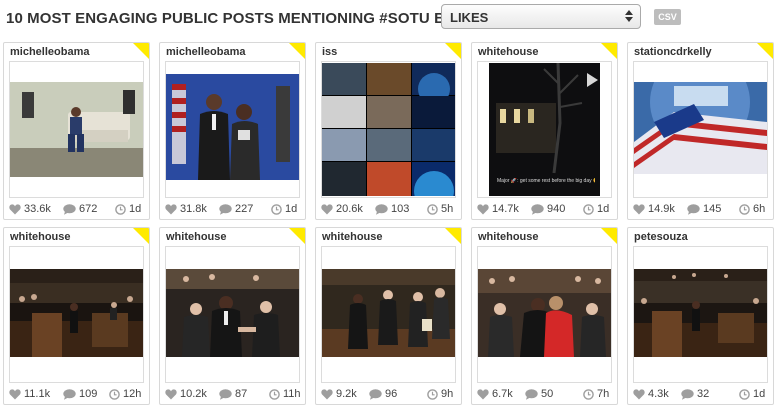 Image resolution: width=779 pixels, height=411 pixels. Describe the element at coordinates (502, 394) in the screenshot. I see `likes-count: 6.7k` at that location.